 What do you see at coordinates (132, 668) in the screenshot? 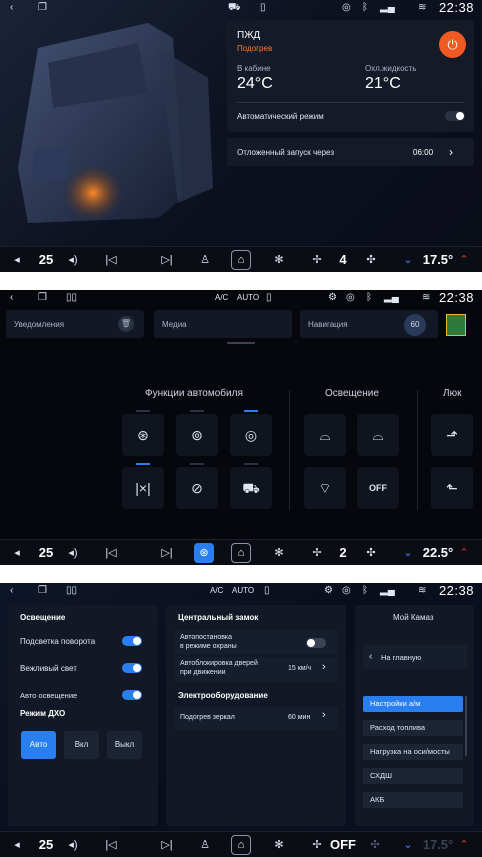
I see `courtesy-light-toggle` at bounding box center [132, 668].